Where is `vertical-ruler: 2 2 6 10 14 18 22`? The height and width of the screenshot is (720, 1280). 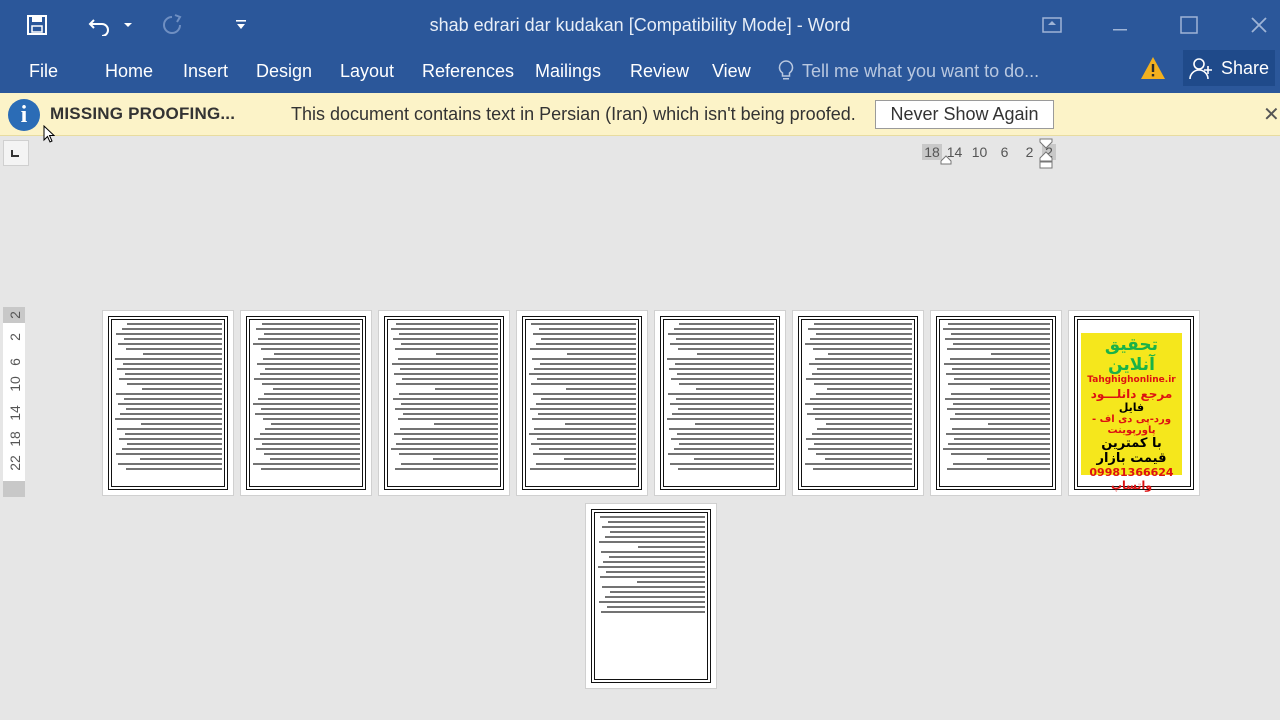
vertical-ruler: 2 2 6 10 14 18 22 is located at coordinates (14, 402).